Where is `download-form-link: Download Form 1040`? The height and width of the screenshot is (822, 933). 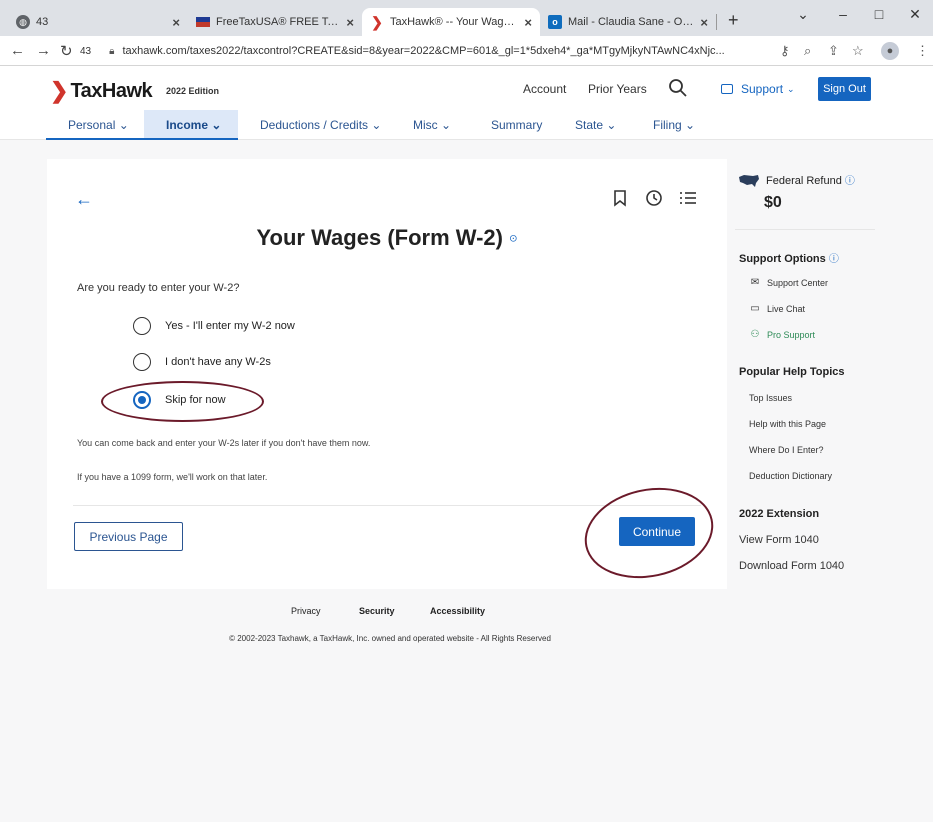 download-form-link: Download Form 1040 is located at coordinates (791, 566).